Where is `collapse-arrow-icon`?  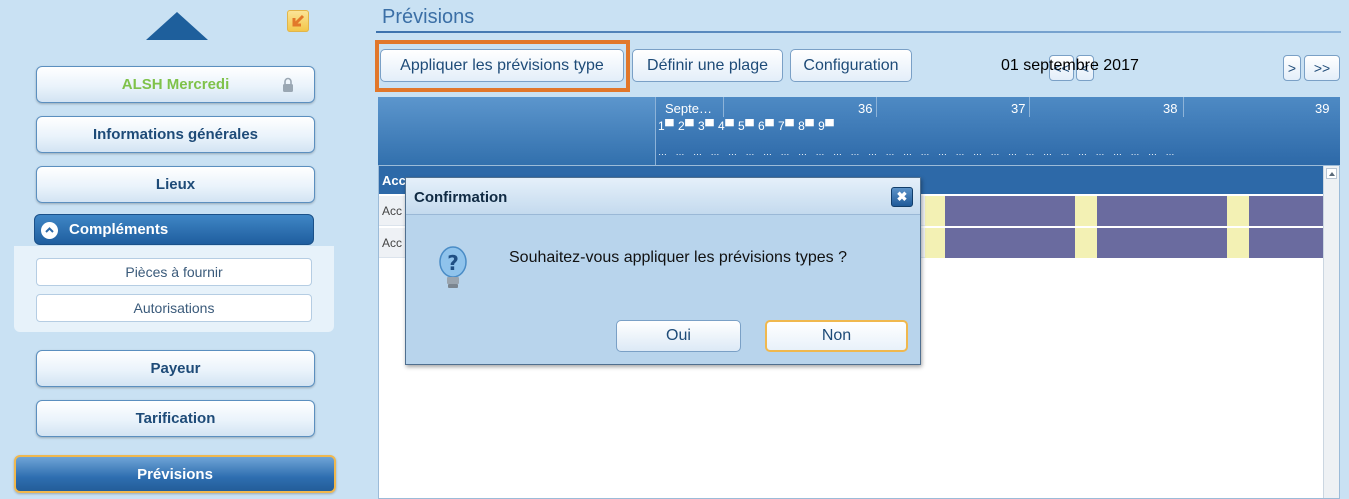
collapse-arrow-icon is located at coordinates (298, 21).